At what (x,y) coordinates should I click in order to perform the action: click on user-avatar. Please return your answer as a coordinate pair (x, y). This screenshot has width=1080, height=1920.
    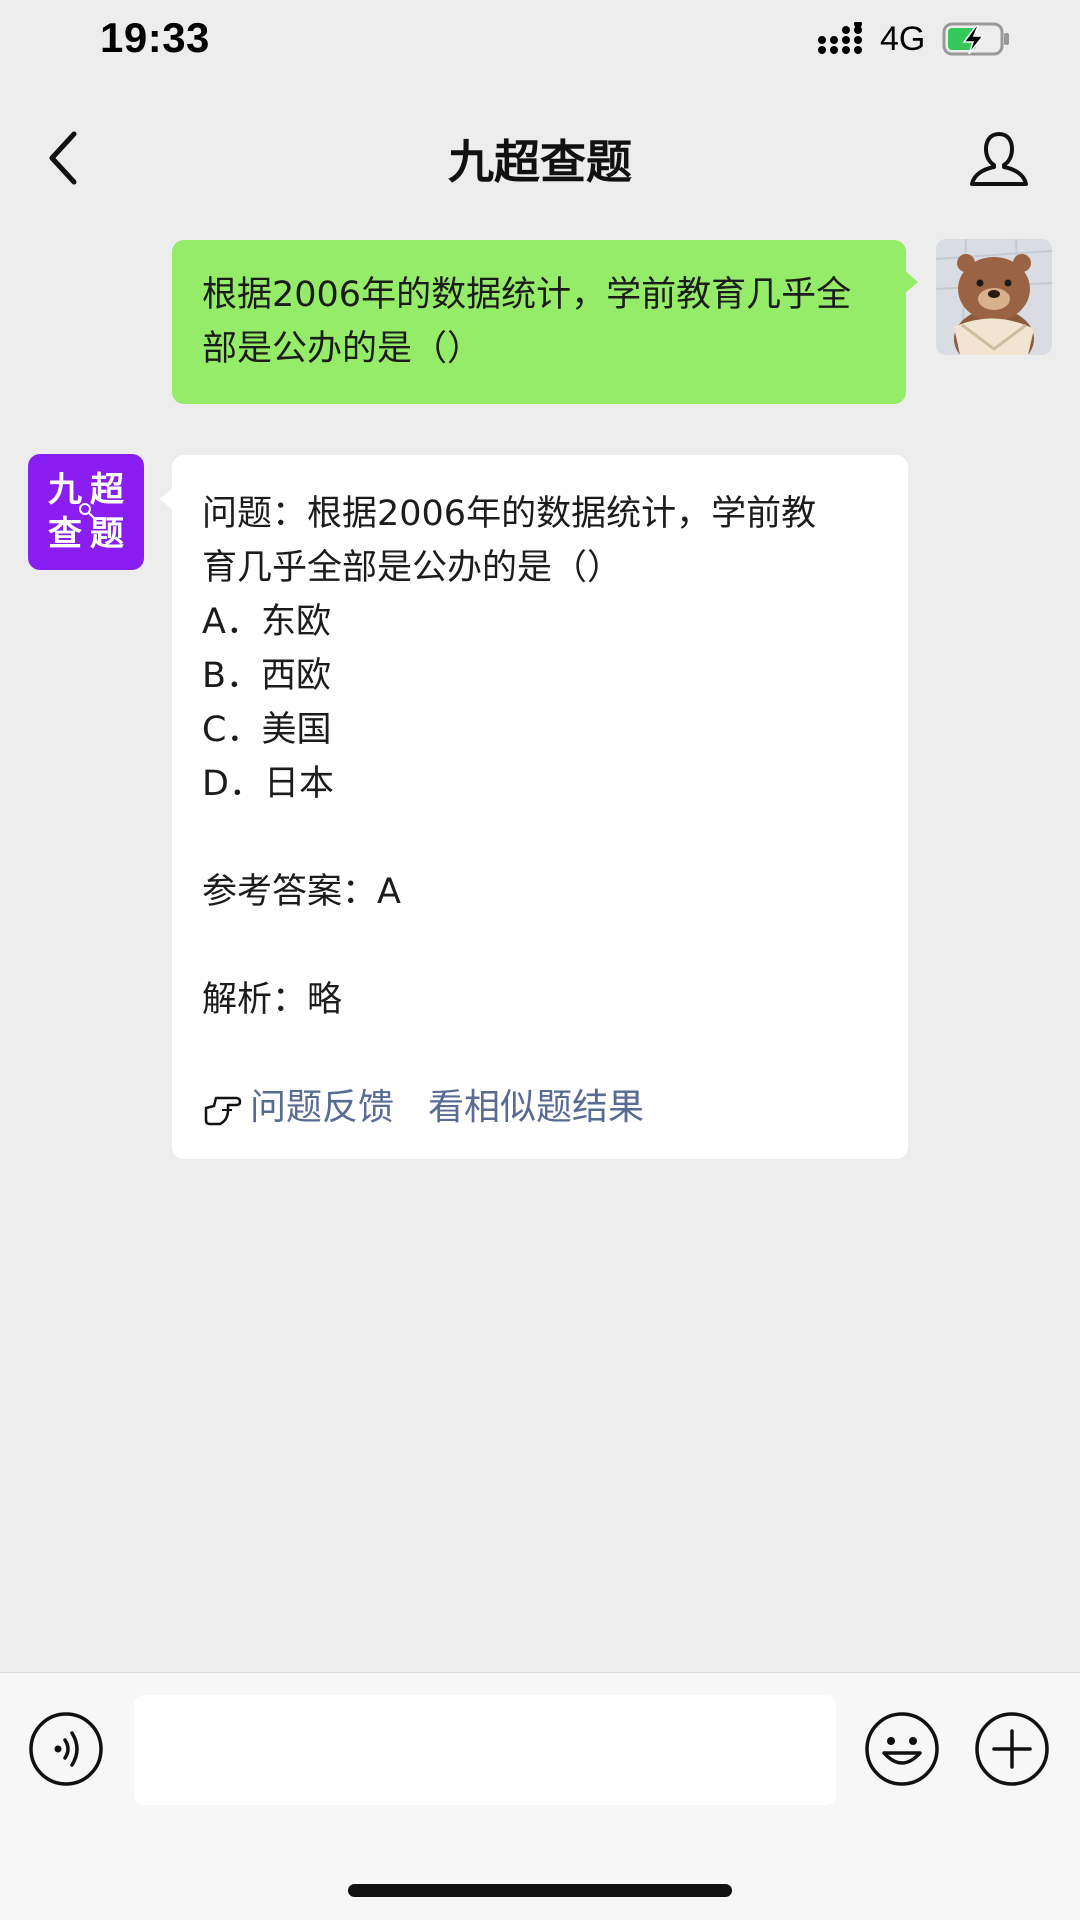
    Looking at the image, I should click on (994, 297).